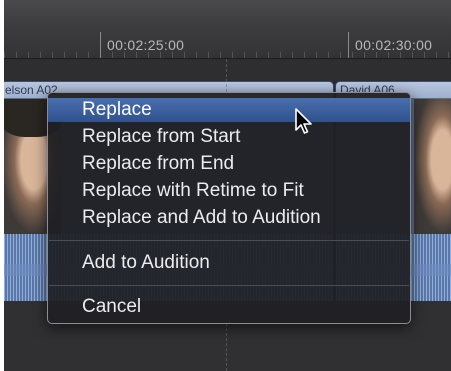  I want to click on arrow-pointer-icon, so click(303, 121).